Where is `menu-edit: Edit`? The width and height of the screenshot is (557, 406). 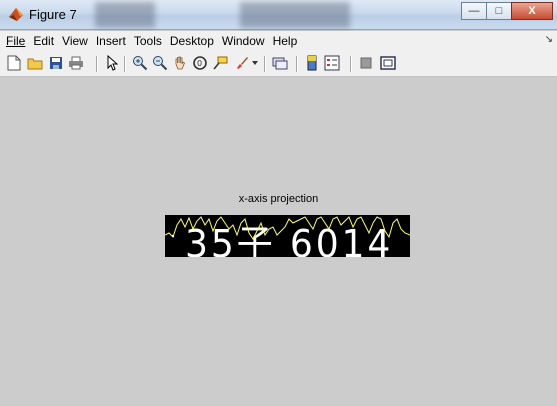 menu-edit: Edit is located at coordinates (43, 41).